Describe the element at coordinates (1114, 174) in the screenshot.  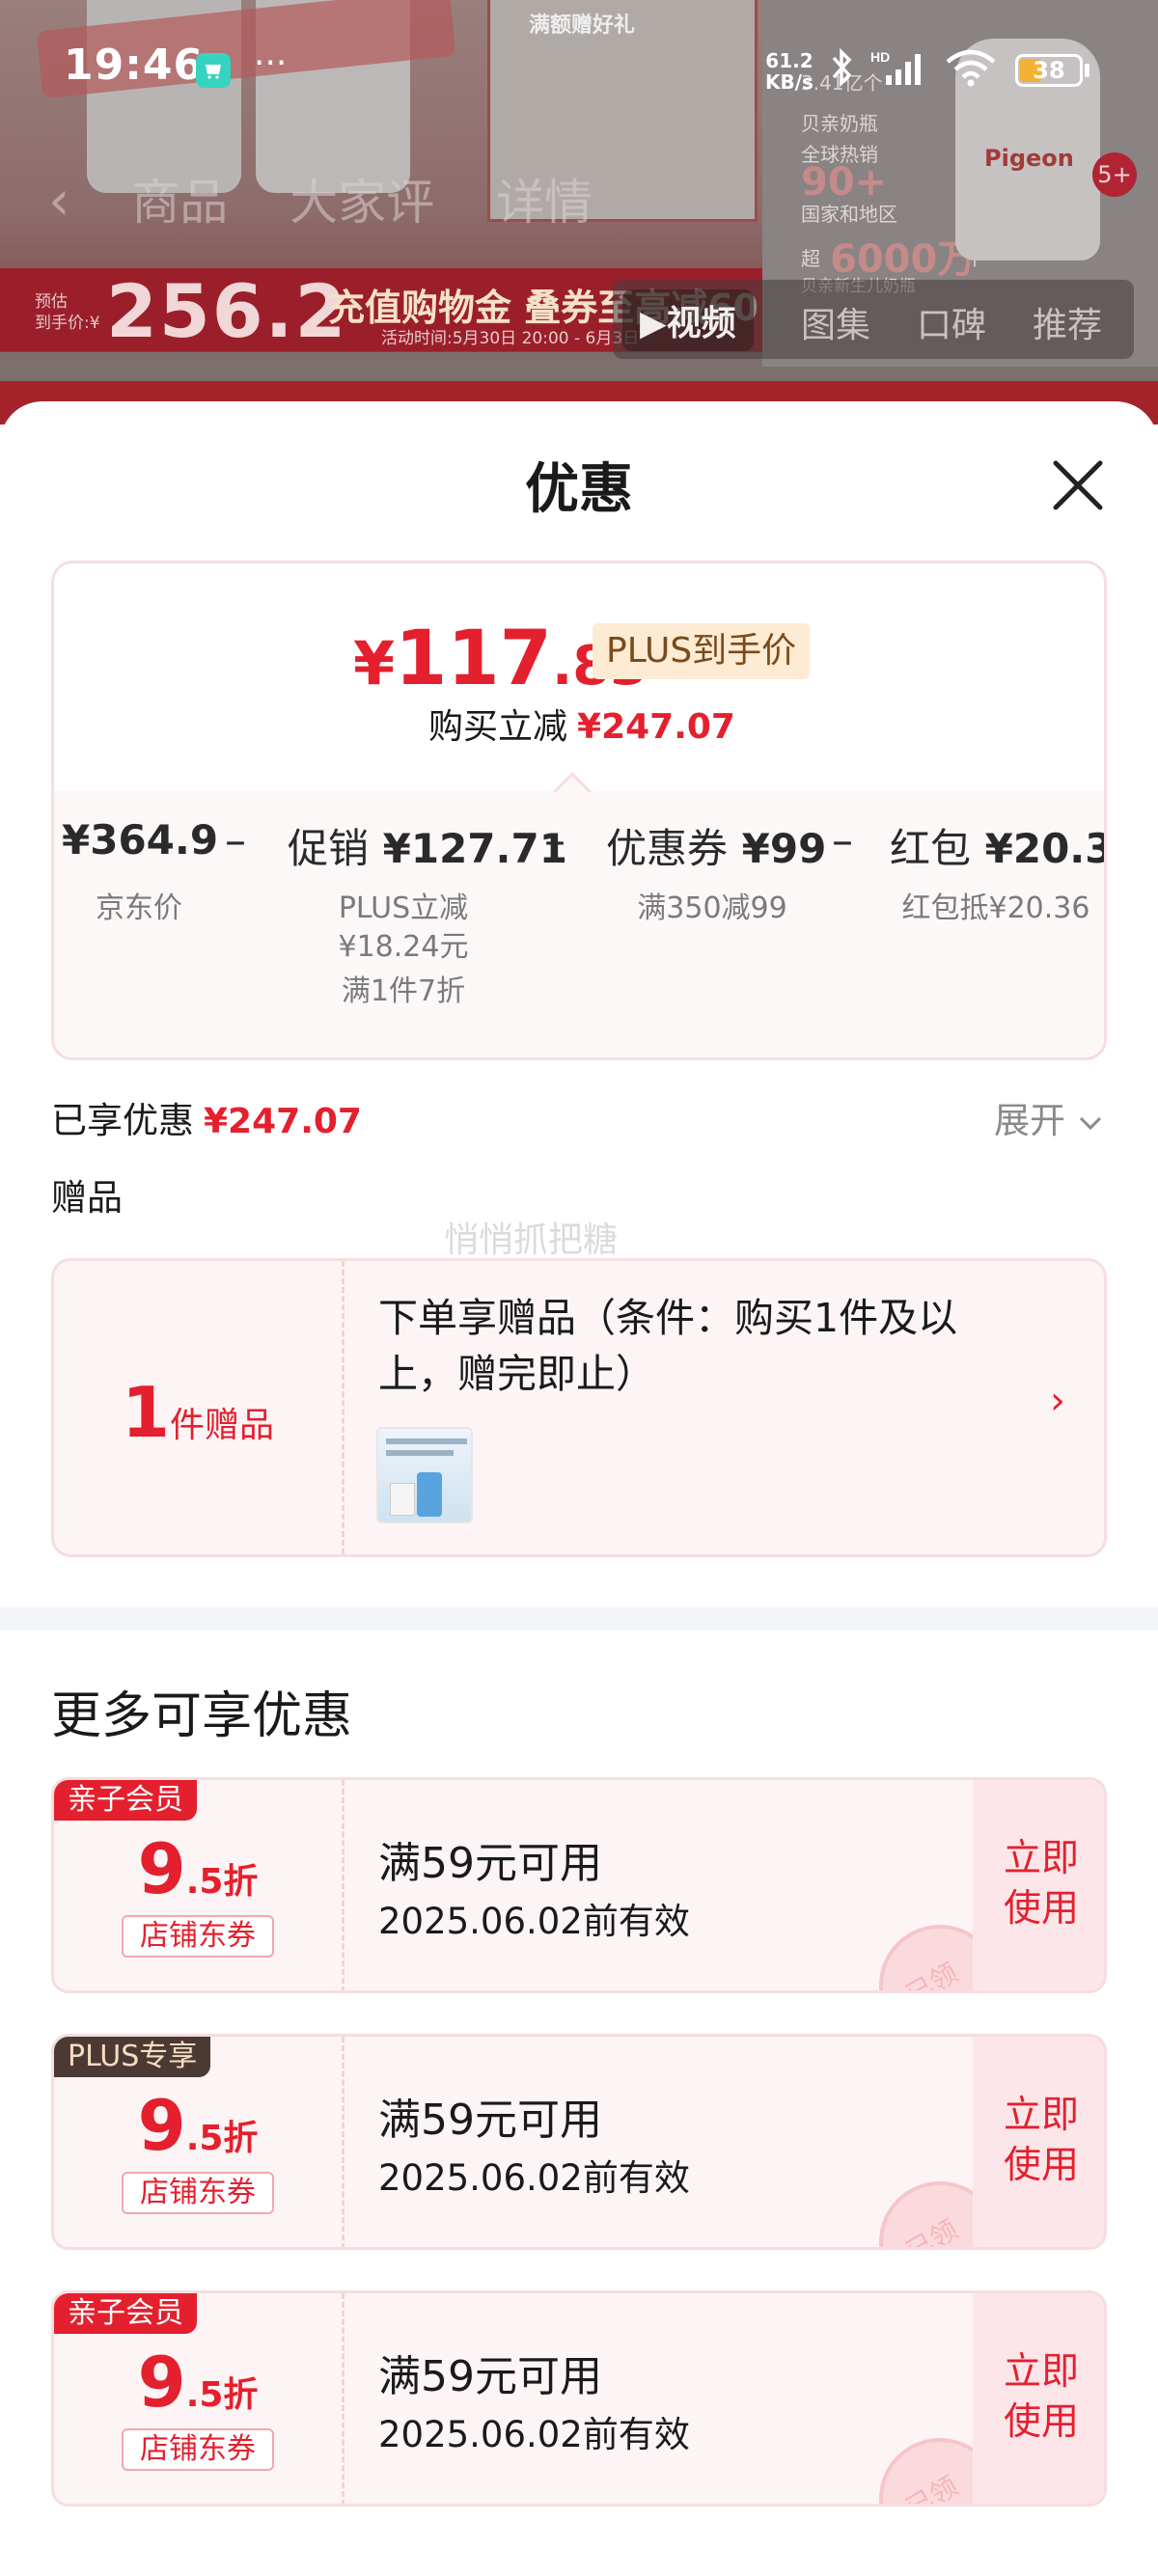
I see `image-count-badge: 5+` at that location.